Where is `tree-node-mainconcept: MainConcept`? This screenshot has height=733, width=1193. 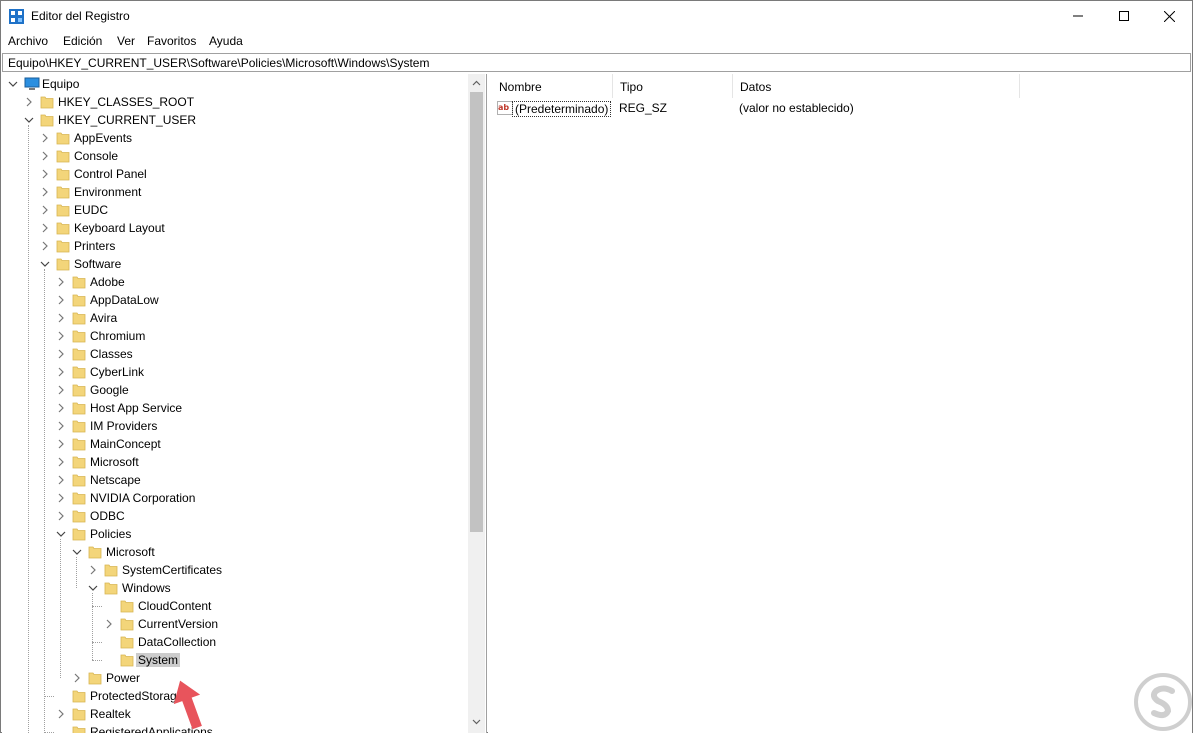 tree-node-mainconcept: MainConcept is located at coordinates (237, 444).